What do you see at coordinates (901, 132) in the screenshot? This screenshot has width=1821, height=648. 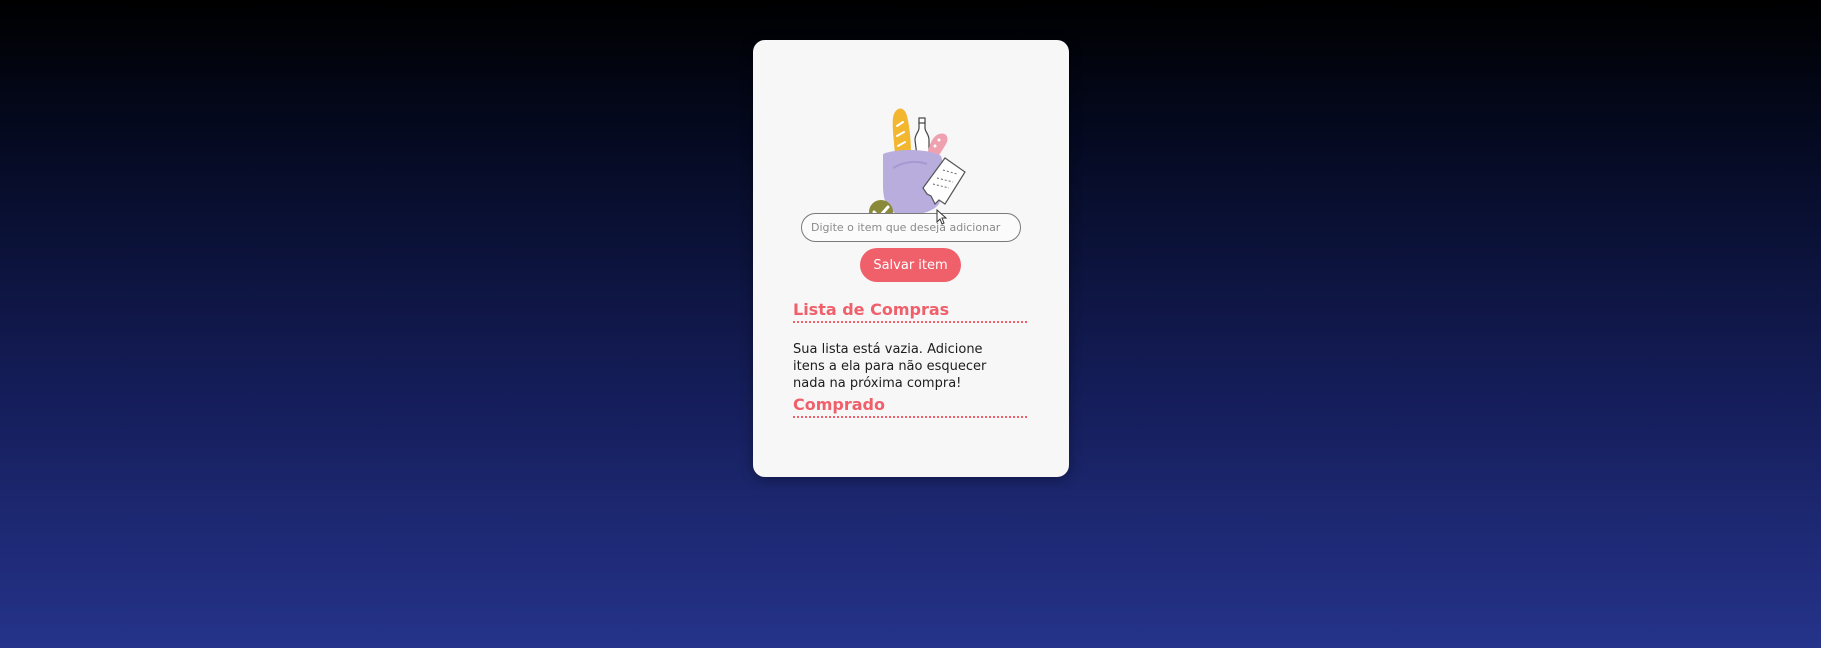 I see `bread-icon` at bounding box center [901, 132].